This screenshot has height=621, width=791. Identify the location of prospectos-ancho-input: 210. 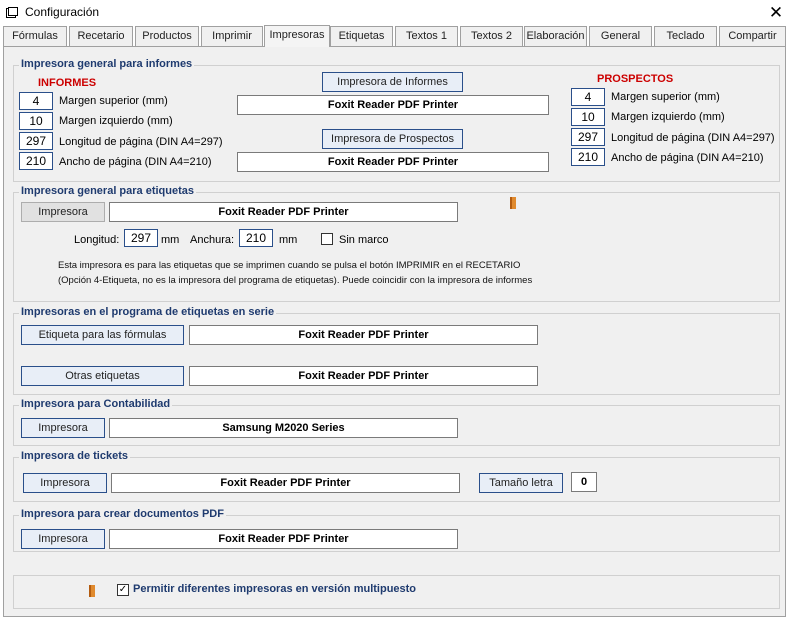
(588, 157).